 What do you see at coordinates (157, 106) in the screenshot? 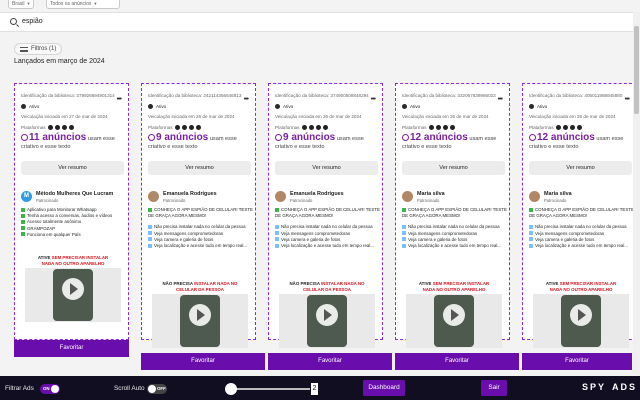
I see `status-badge: Ativo` at bounding box center [157, 106].